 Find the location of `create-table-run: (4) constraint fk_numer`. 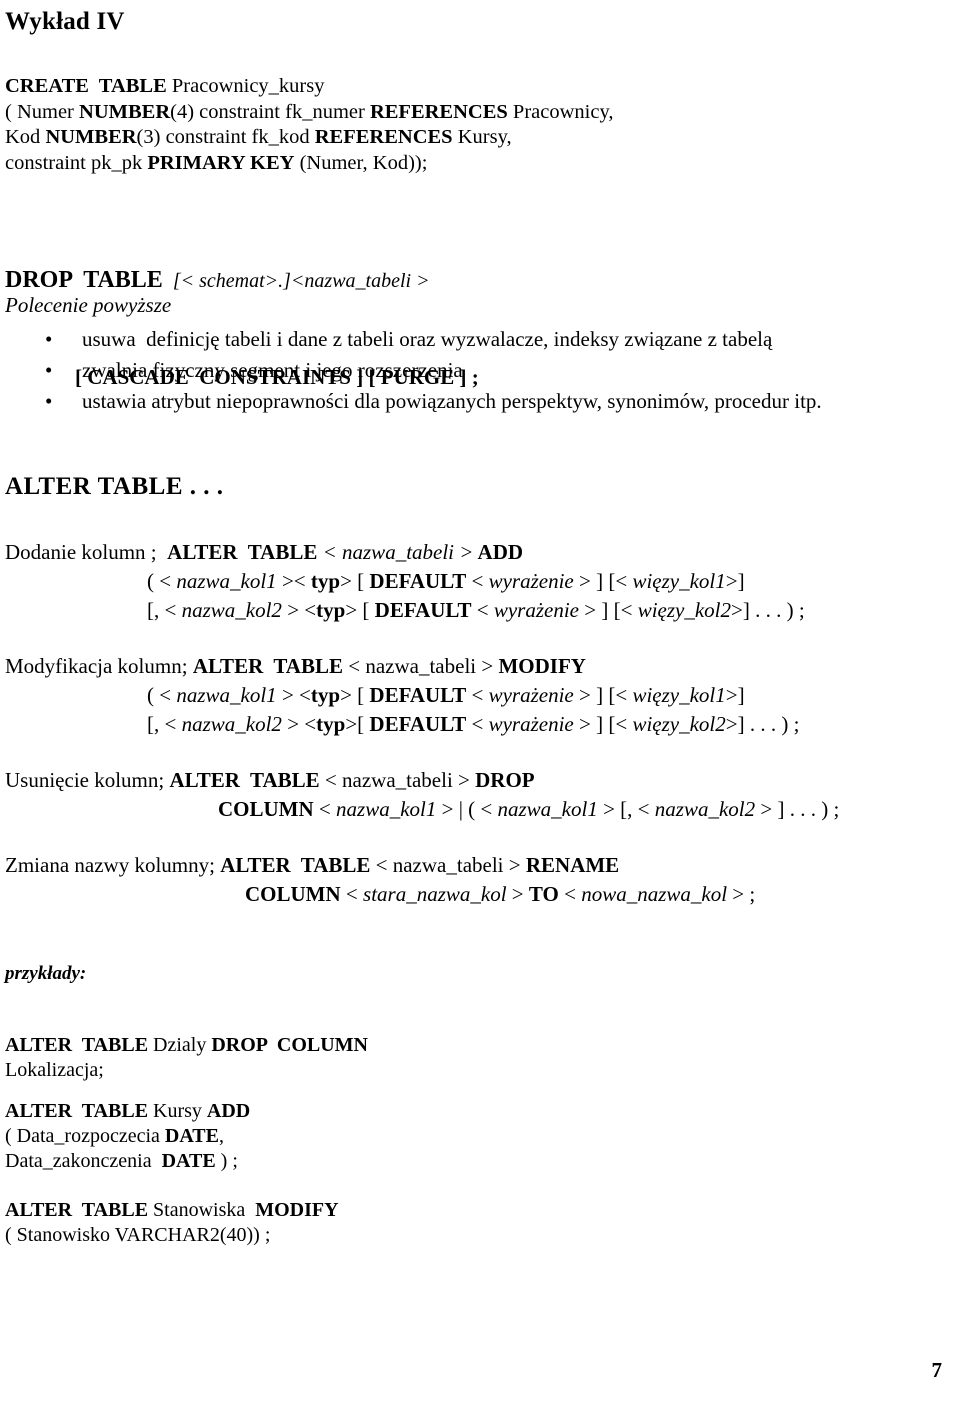

create-table-run: (4) constraint fk_numer is located at coordinates (270, 111).